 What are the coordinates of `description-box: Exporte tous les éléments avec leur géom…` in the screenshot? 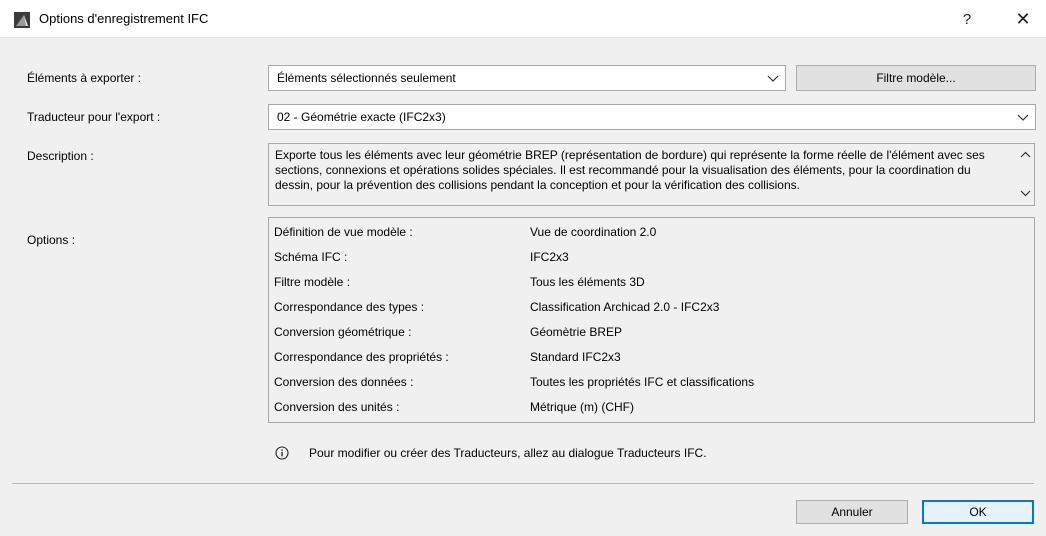 It's located at (651, 174).